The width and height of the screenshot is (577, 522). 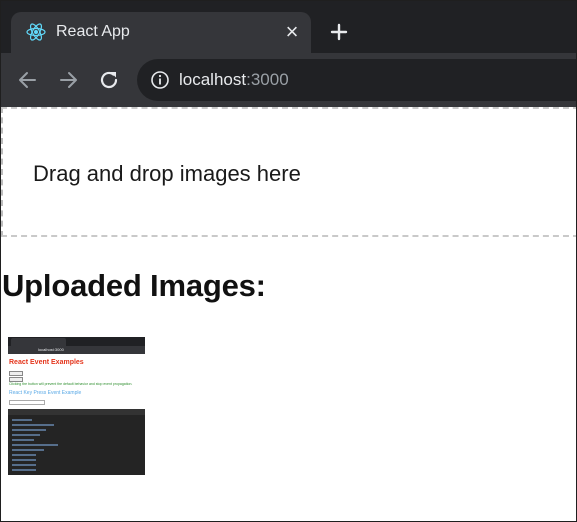 I want to click on url-text: localhost:3000, so click(x=234, y=80).